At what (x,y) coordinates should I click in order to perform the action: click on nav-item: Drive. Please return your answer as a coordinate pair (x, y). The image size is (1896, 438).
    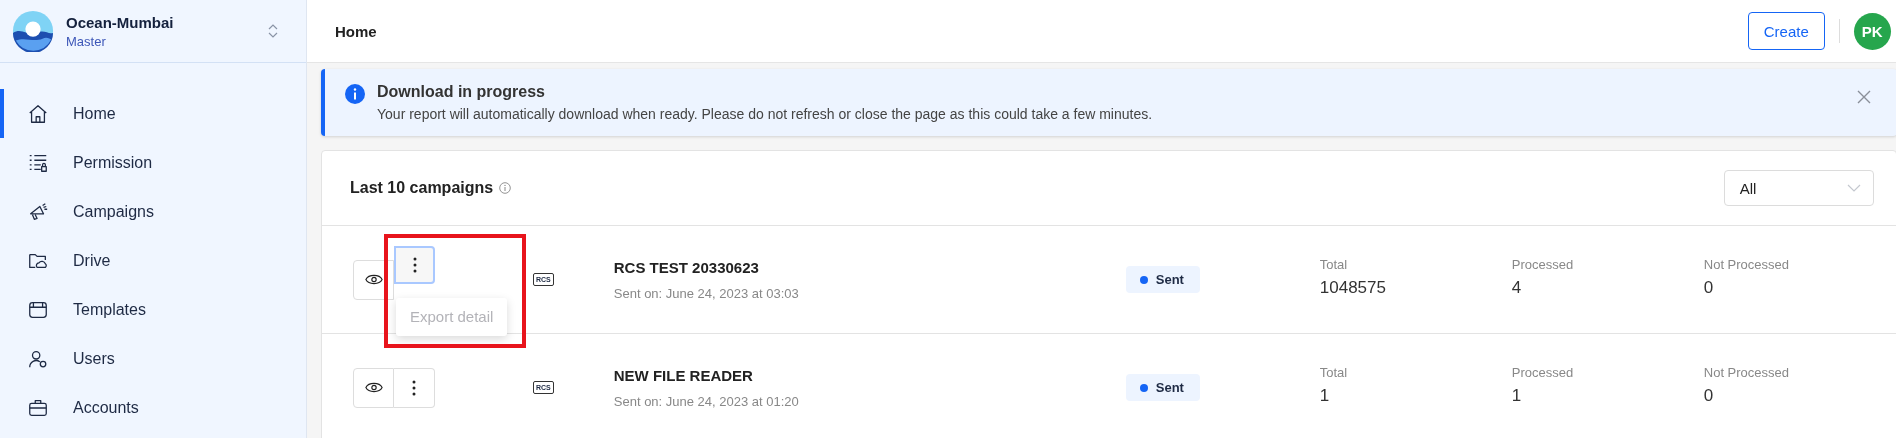
    Looking at the image, I should click on (153, 260).